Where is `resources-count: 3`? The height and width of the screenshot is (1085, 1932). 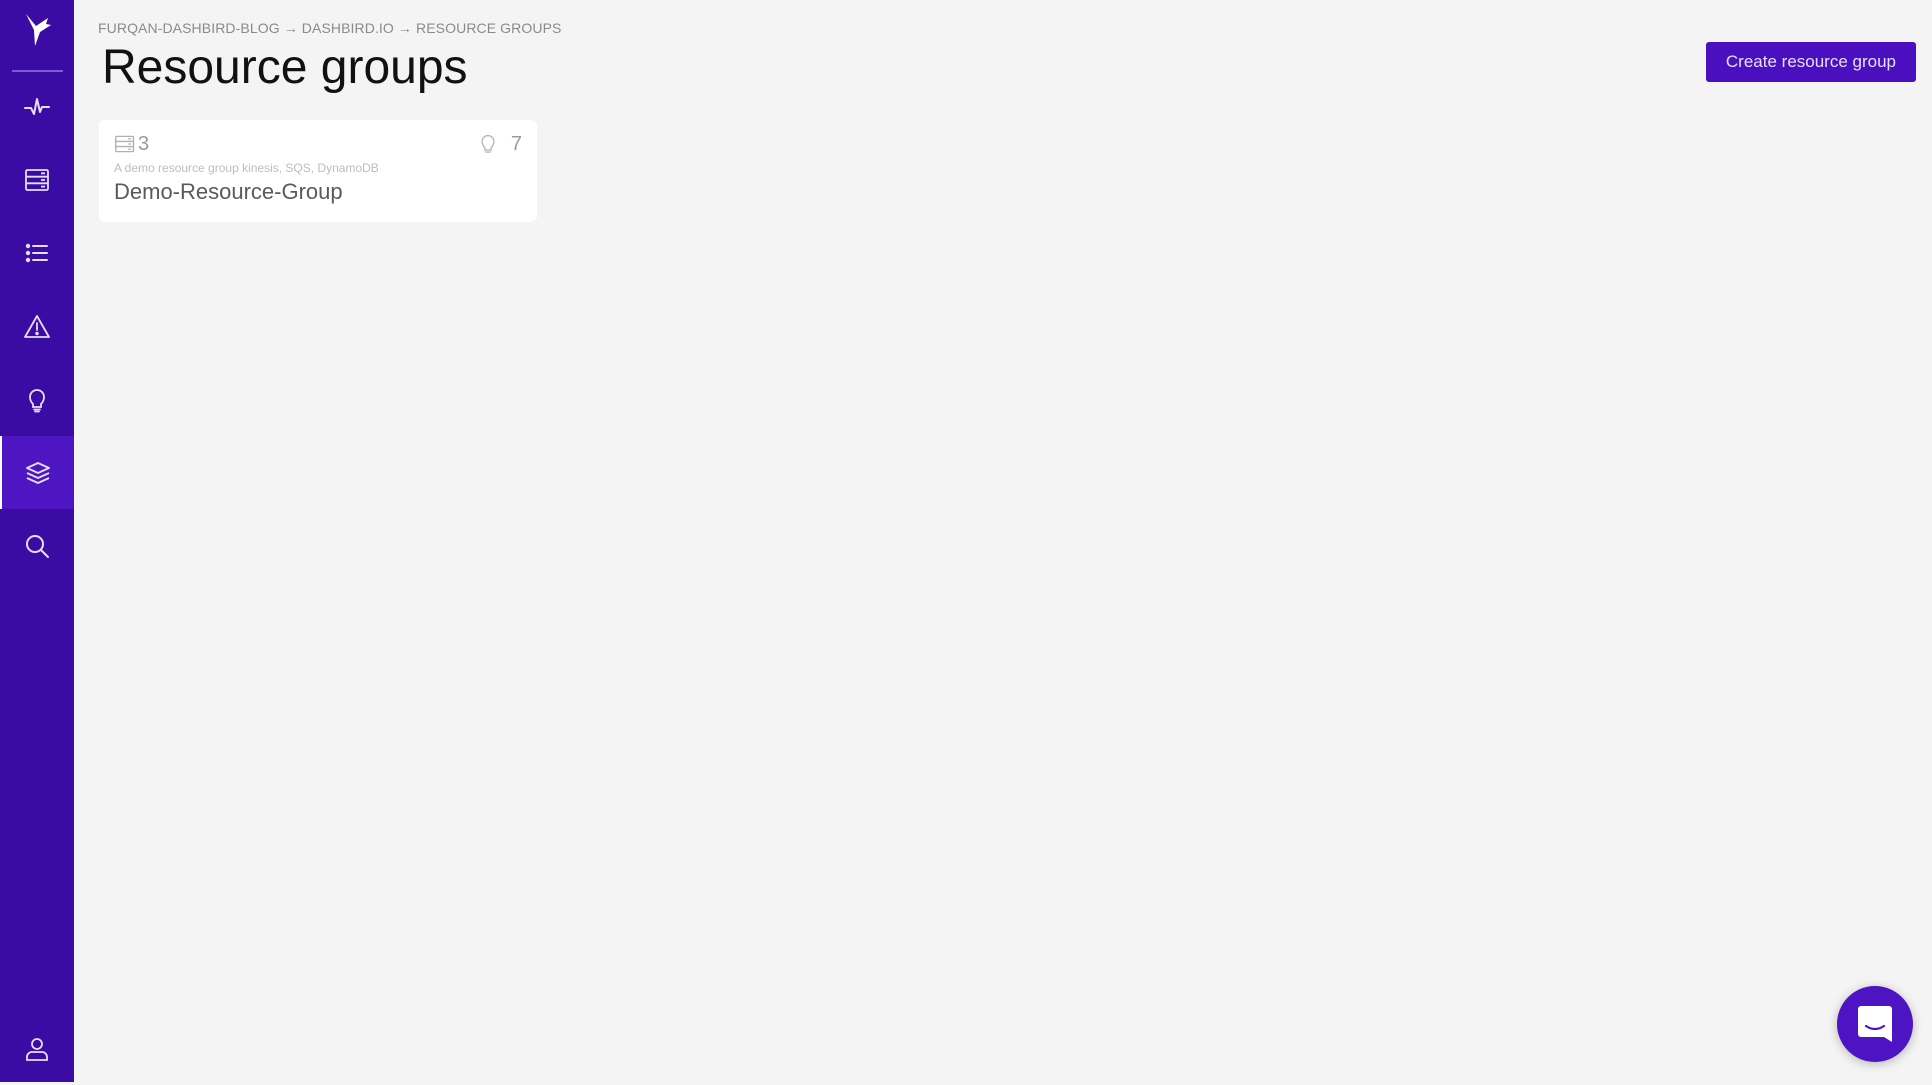 resources-count: 3 is located at coordinates (131, 144).